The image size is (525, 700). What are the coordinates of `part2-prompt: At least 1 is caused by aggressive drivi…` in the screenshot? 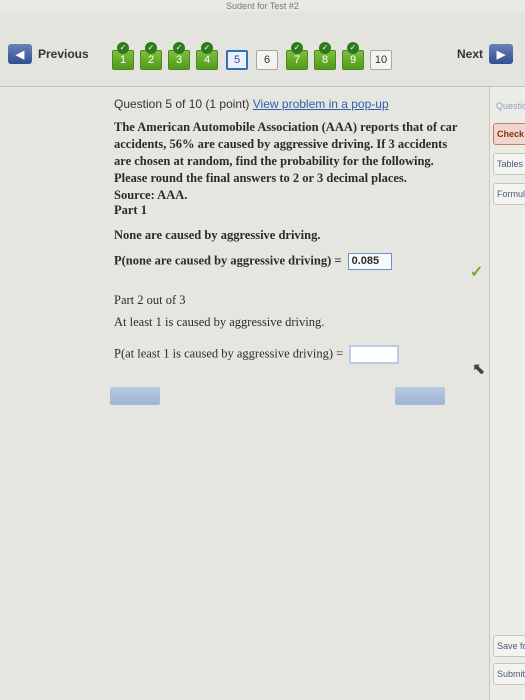 It's located at (219, 322).